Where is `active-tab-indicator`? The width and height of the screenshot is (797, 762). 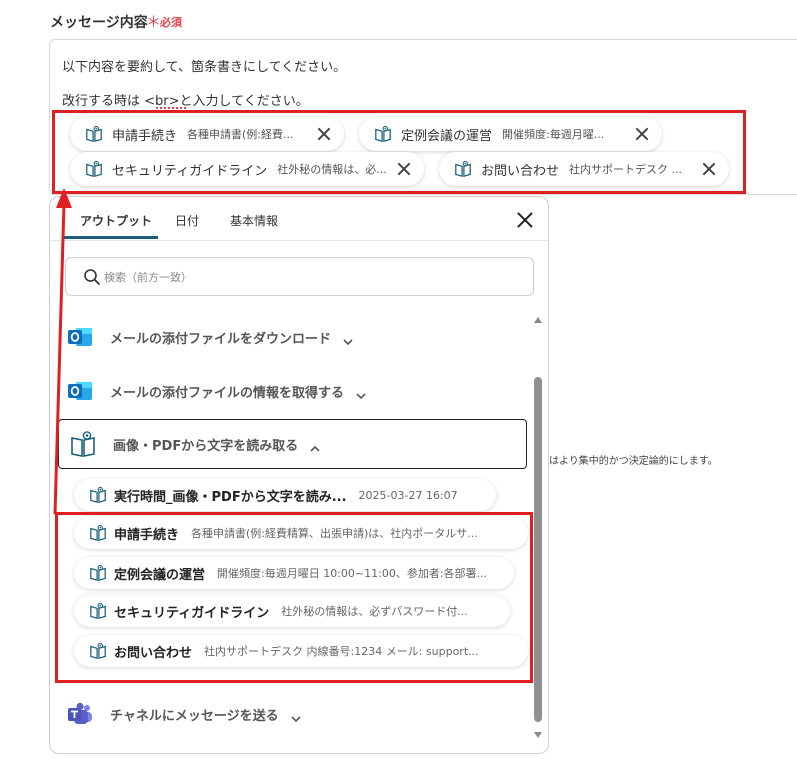
active-tab-indicator is located at coordinates (111, 237).